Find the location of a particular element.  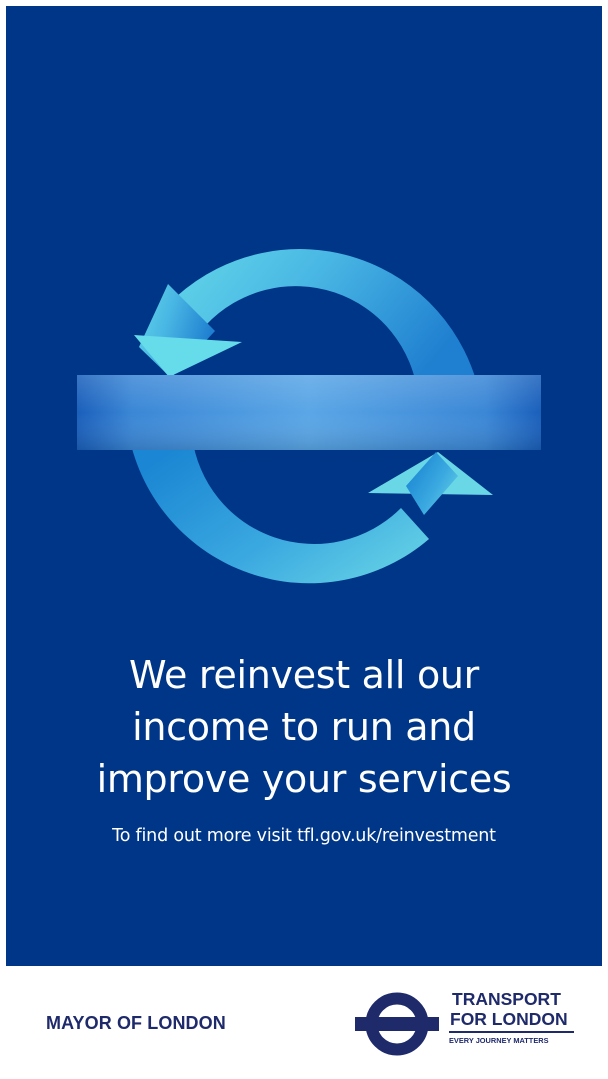

tfl-wordmark-line-2: FOR LONDON is located at coordinates (511, 1021).